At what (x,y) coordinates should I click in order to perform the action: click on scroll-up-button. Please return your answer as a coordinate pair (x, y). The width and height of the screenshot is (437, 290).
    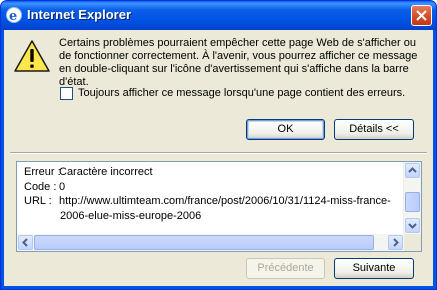
    Looking at the image, I should click on (412, 170).